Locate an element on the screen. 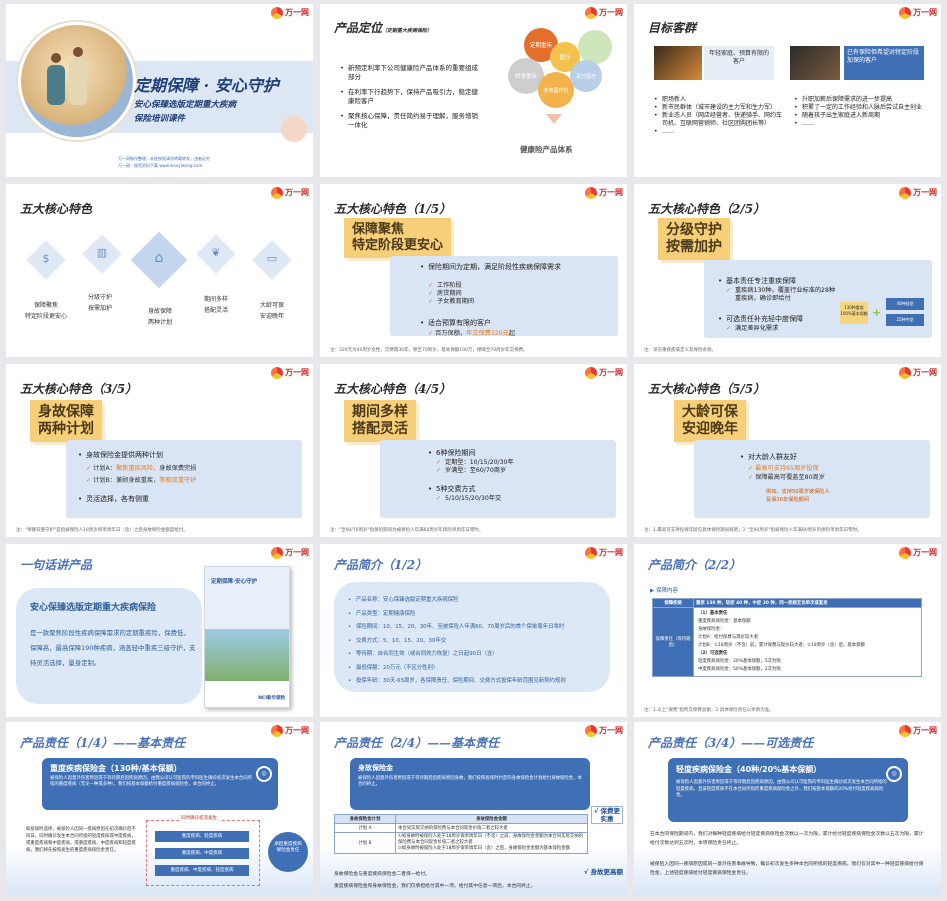 The image size is (947, 901). list-item: 新业态人员（网店经营者、快递骑手、网约车司机、互联网营销师、社区团购团长等） is located at coordinates (719, 120).